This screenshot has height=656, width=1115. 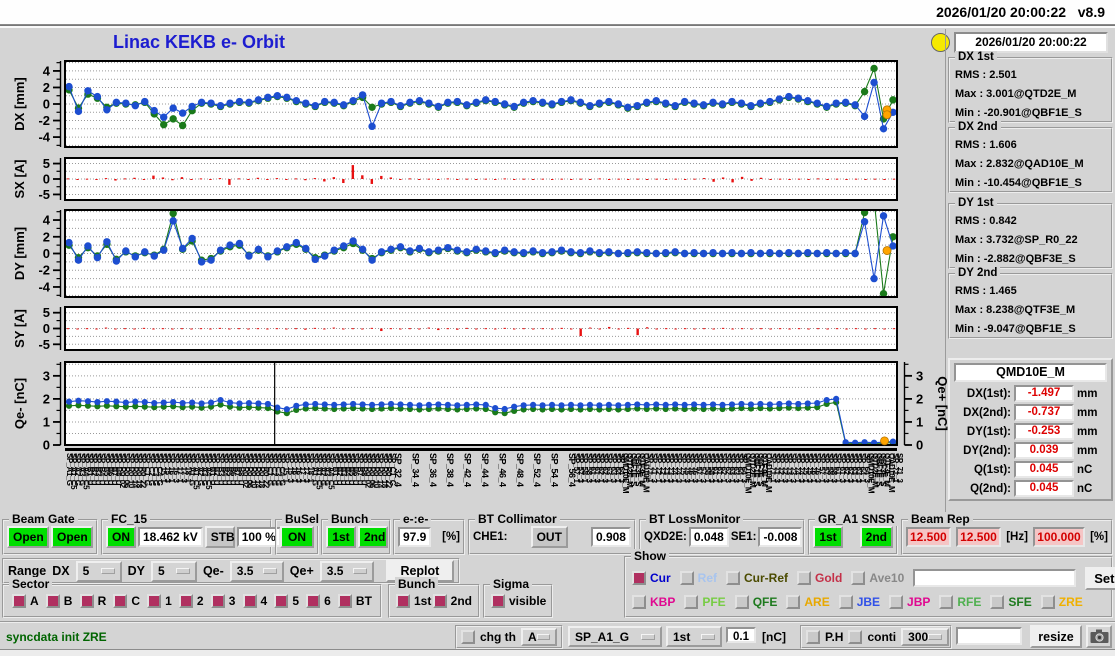 What do you see at coordinates (475, 407) in the screenshot?
I see `plot-qe: 3210Qe- [nC]3210Qe+ [nC]` at bounding box center [475, 407].